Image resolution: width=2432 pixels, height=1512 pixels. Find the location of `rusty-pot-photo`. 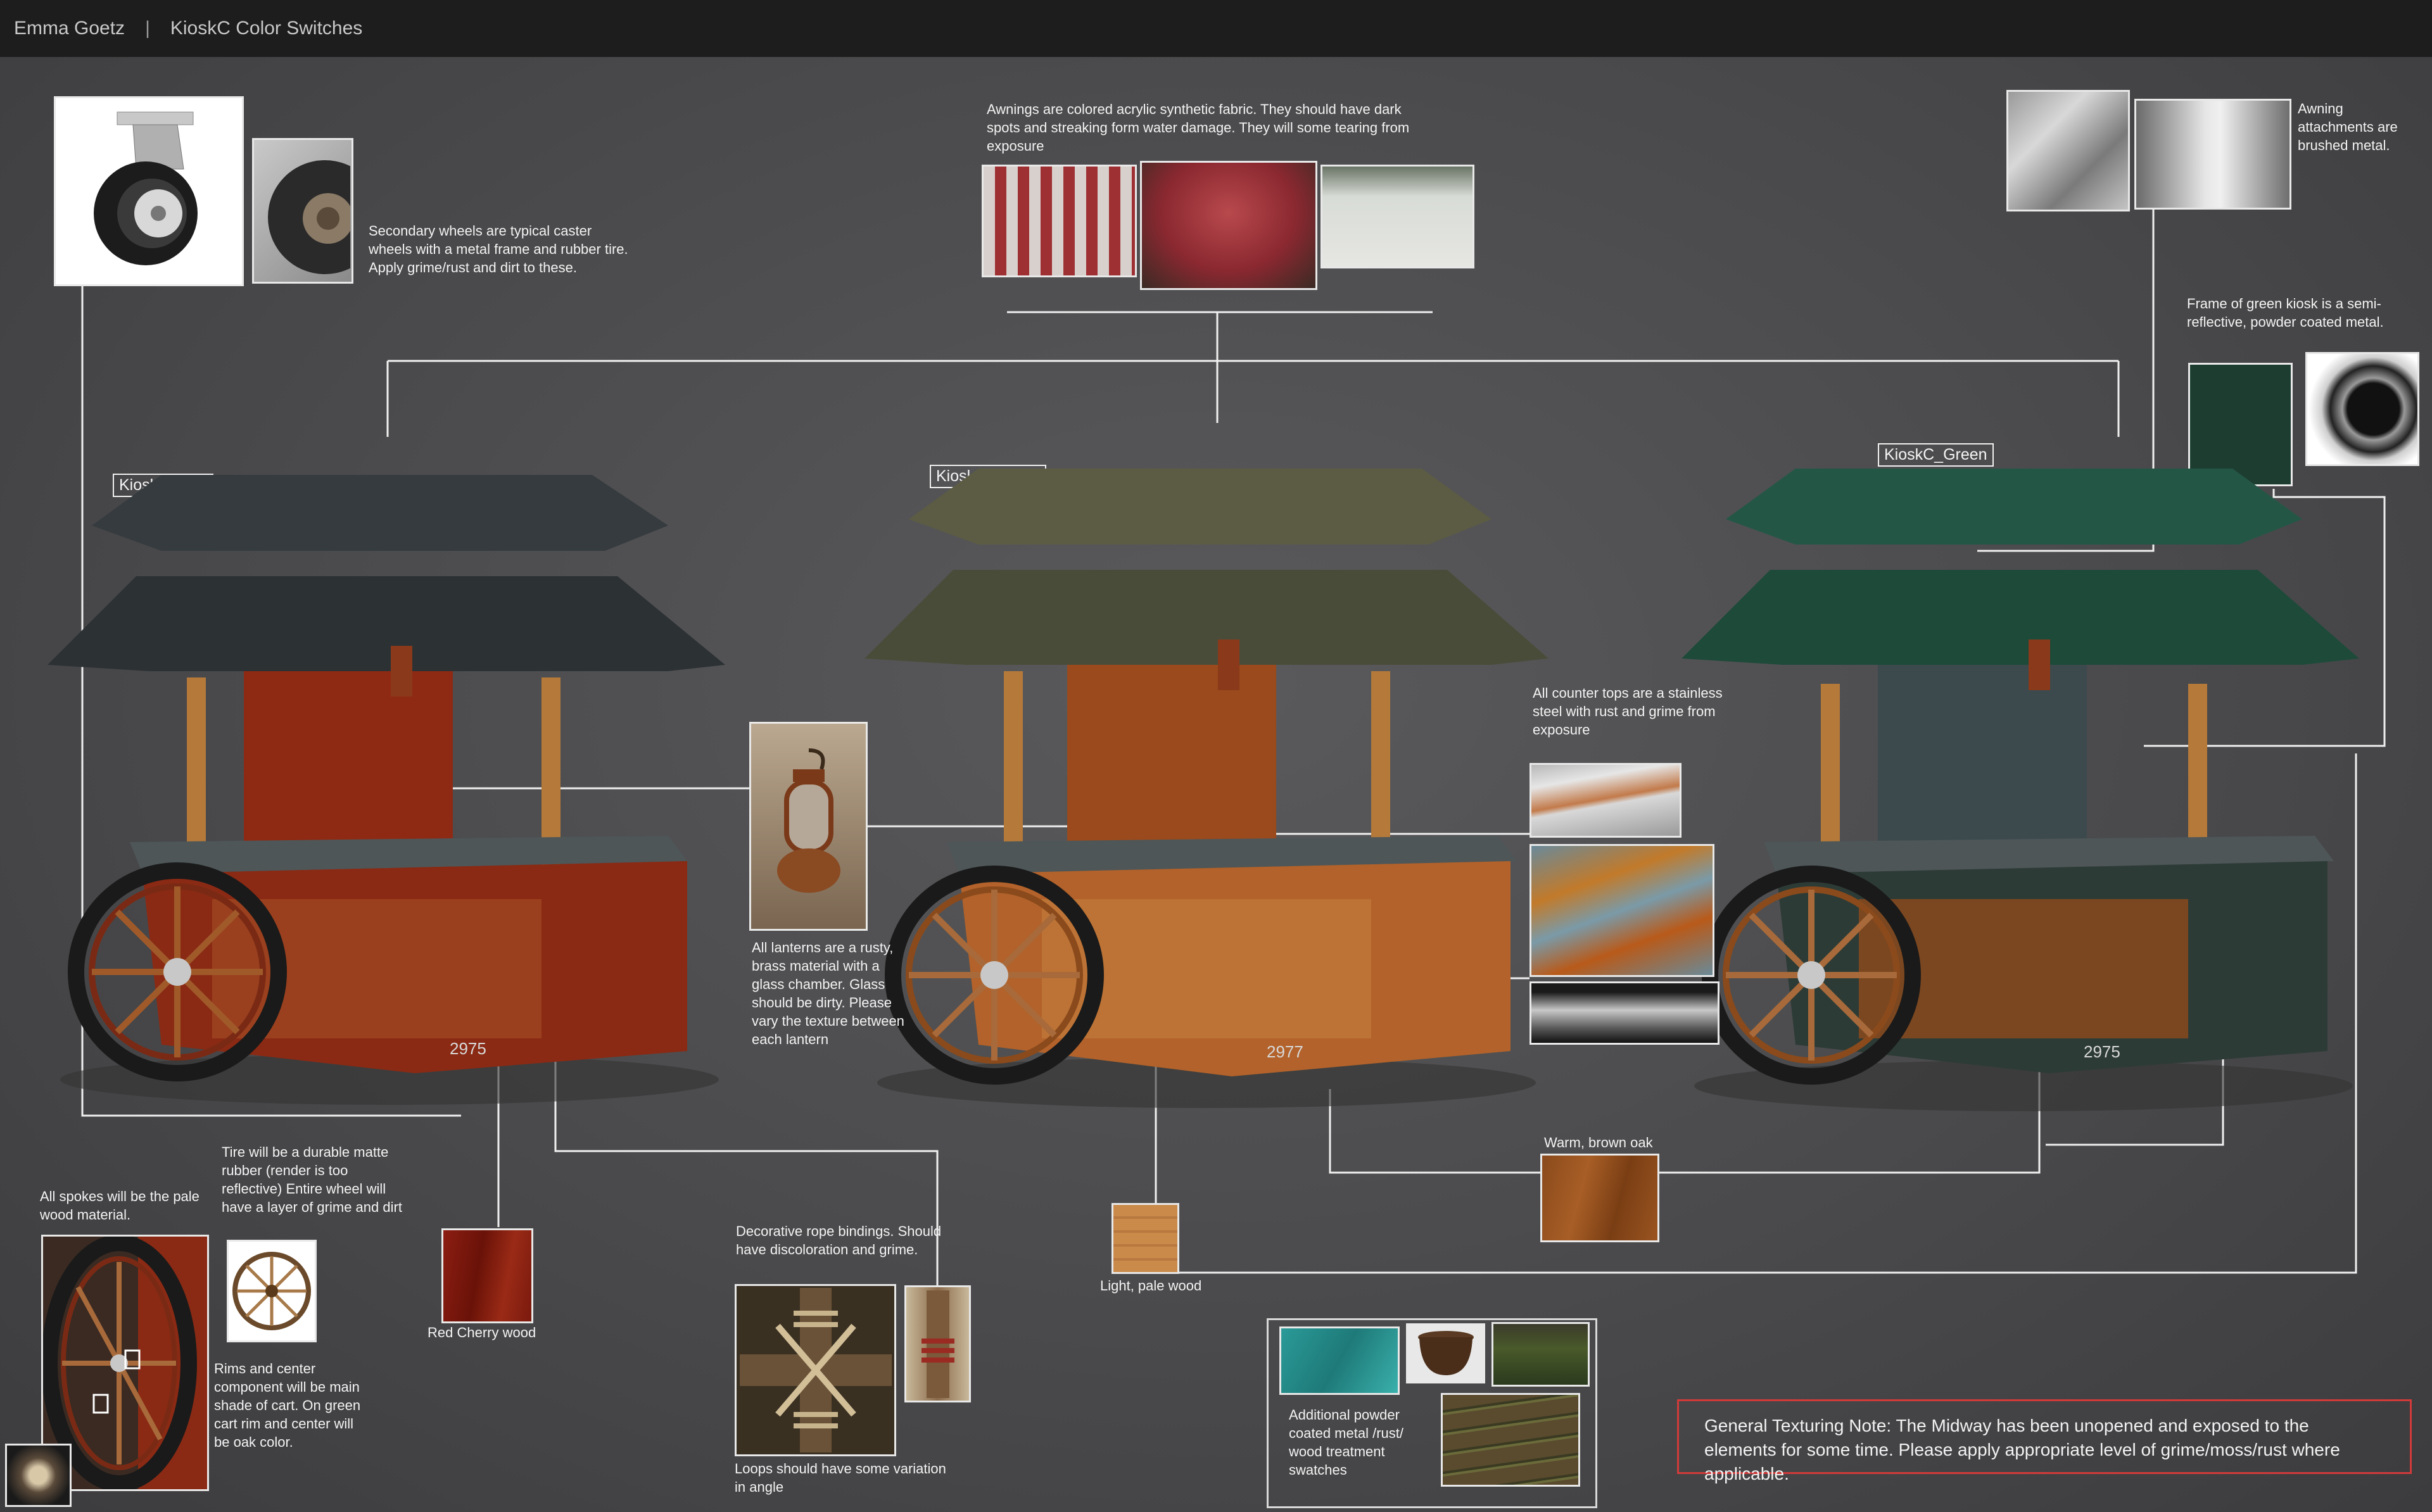

rusty-pot-photo is located at coordinates (1445, 1353).